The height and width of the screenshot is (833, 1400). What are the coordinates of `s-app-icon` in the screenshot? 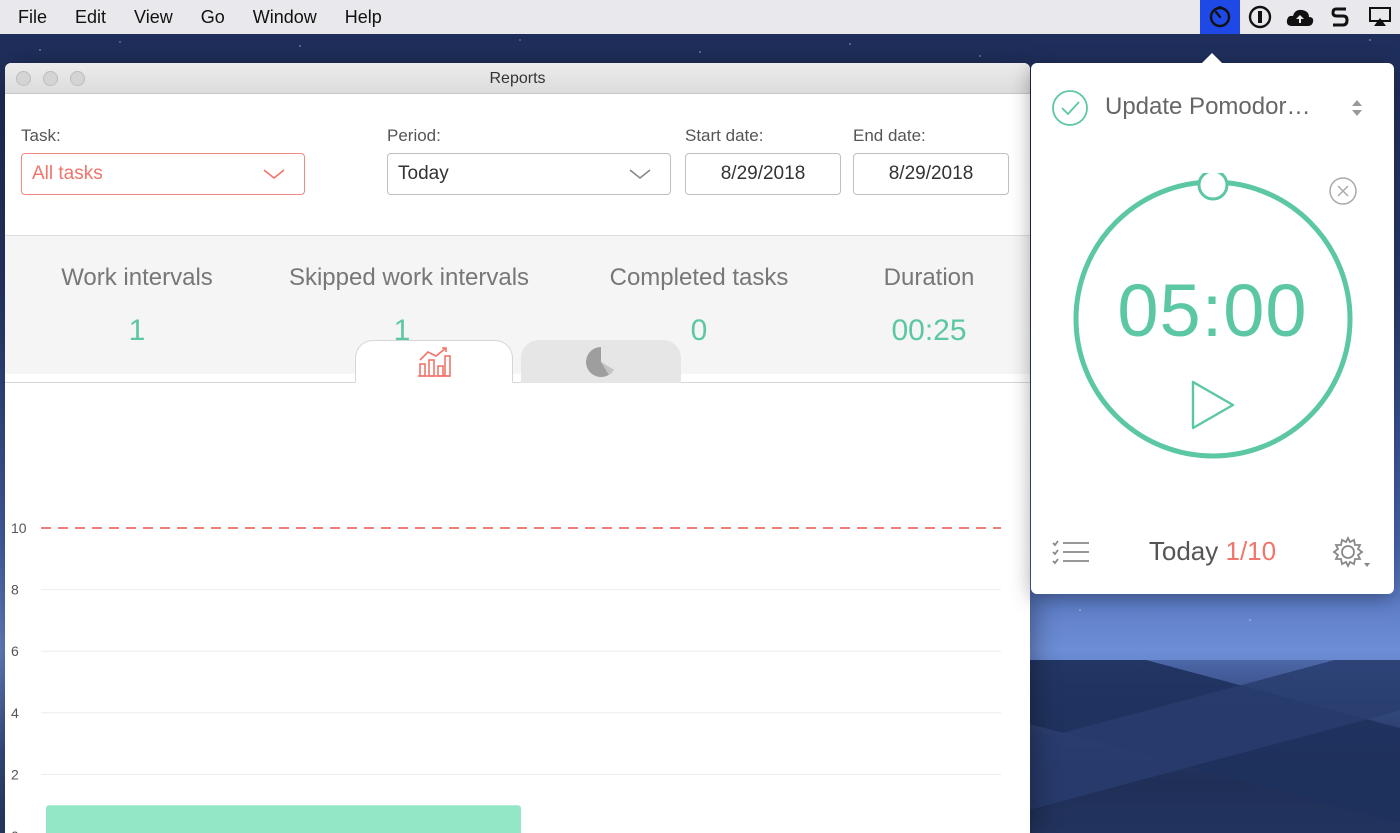 It's located at (1340, 17).